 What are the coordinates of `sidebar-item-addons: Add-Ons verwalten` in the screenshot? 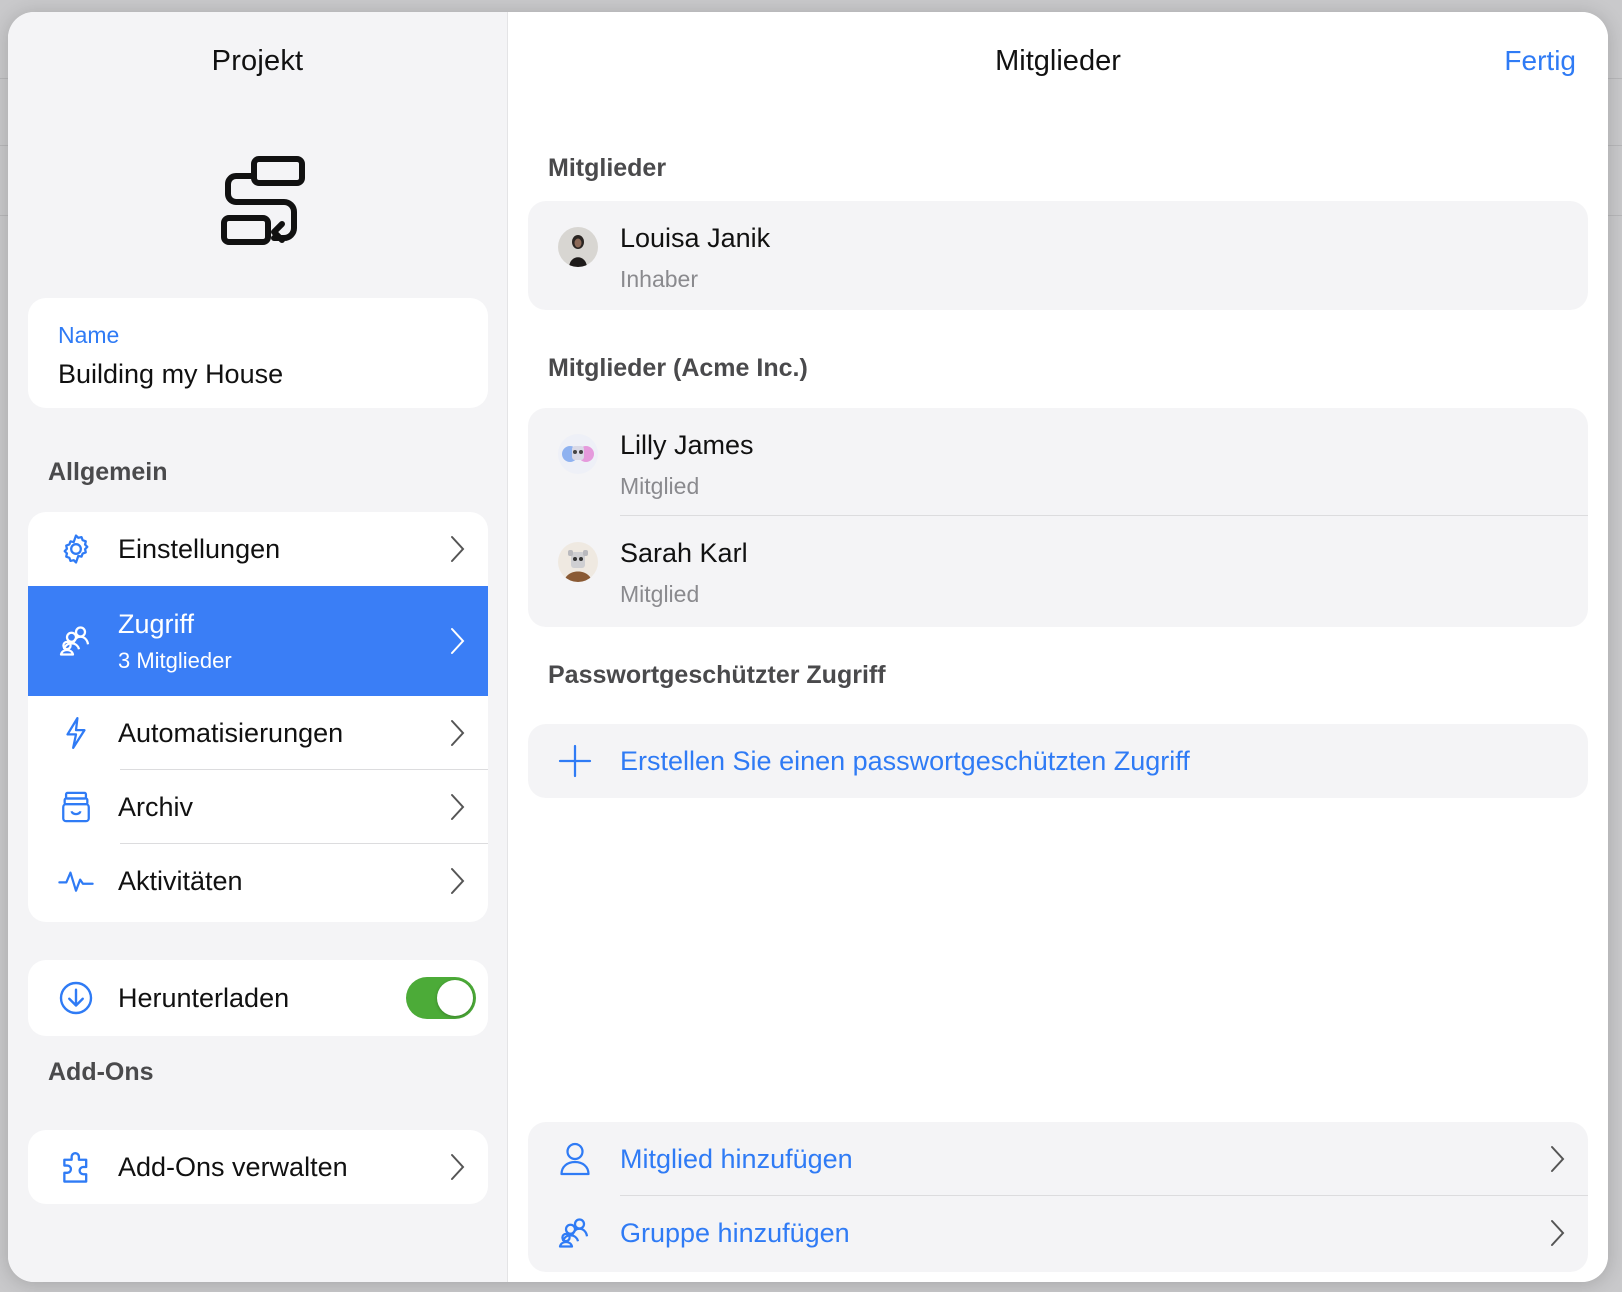 It's located at (258, 1167).